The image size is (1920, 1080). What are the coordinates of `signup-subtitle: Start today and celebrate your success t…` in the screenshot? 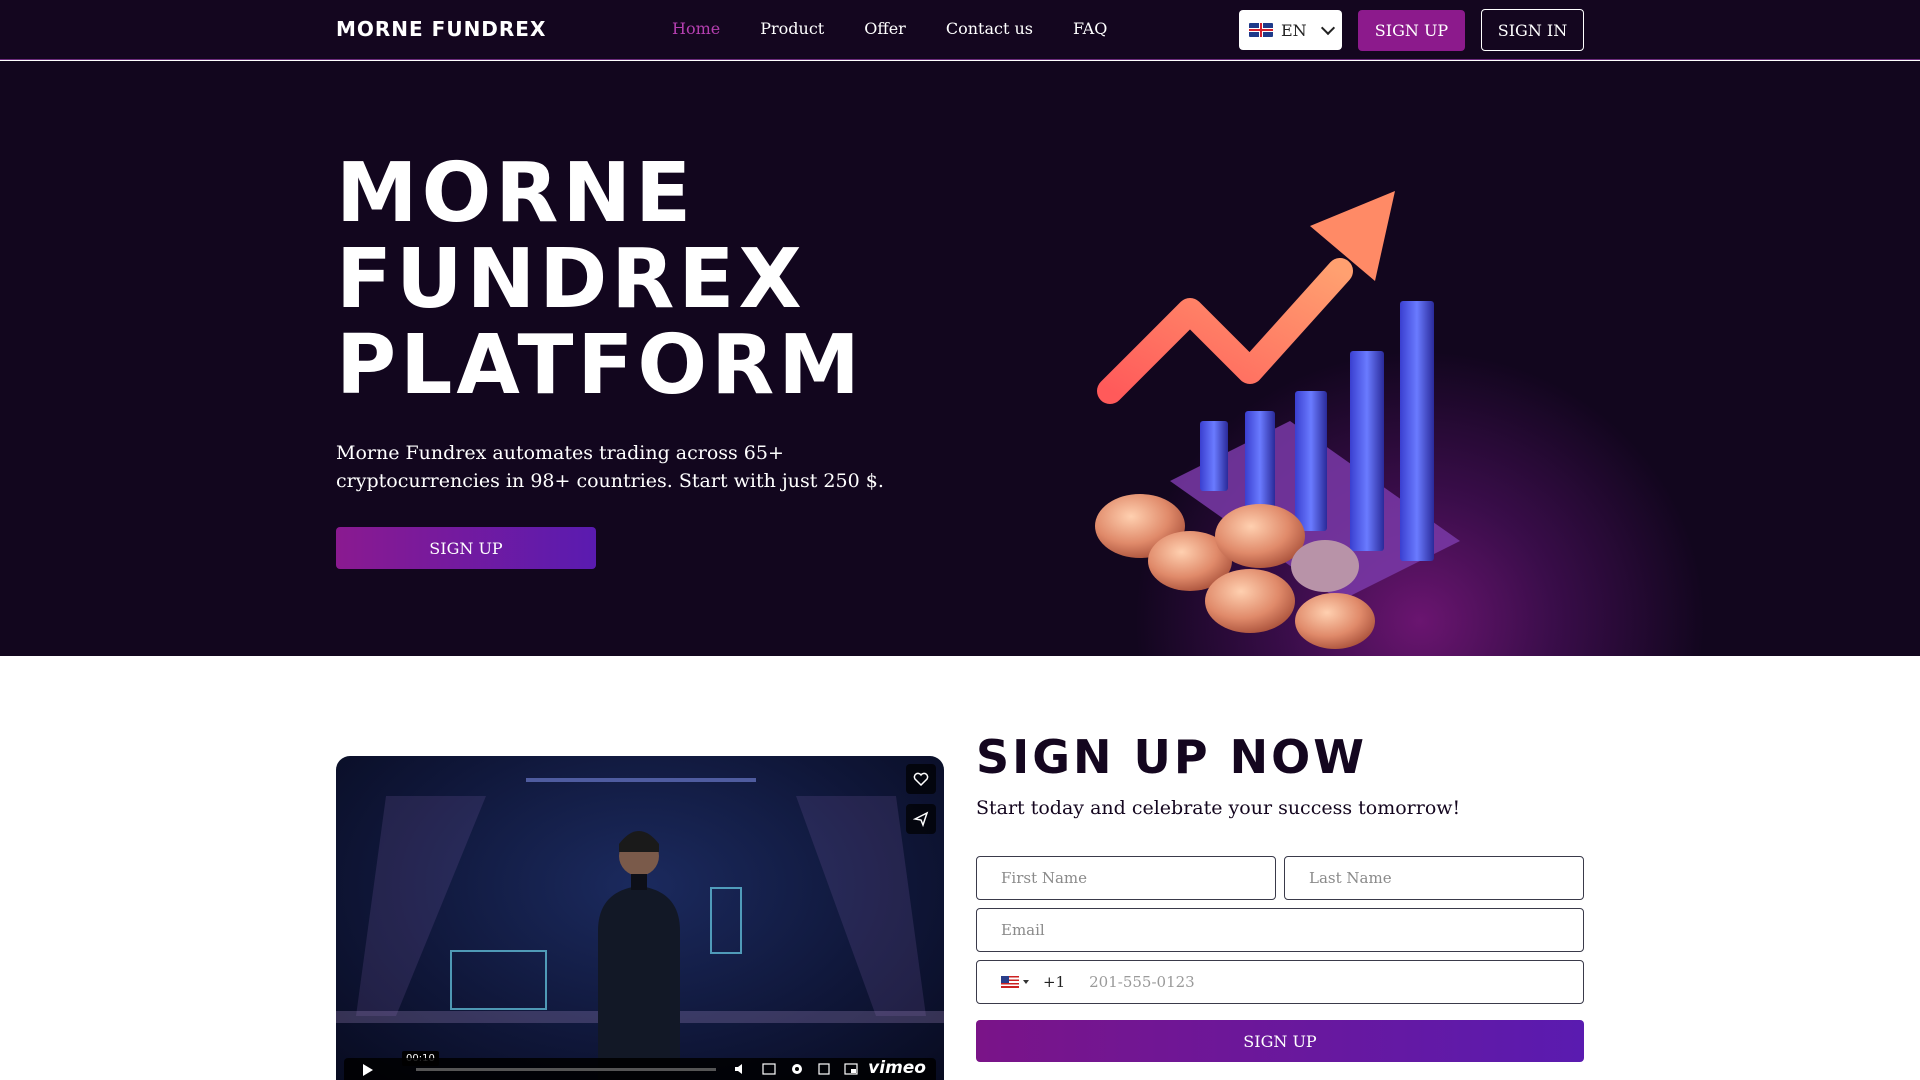 It's located at (1218, 808).